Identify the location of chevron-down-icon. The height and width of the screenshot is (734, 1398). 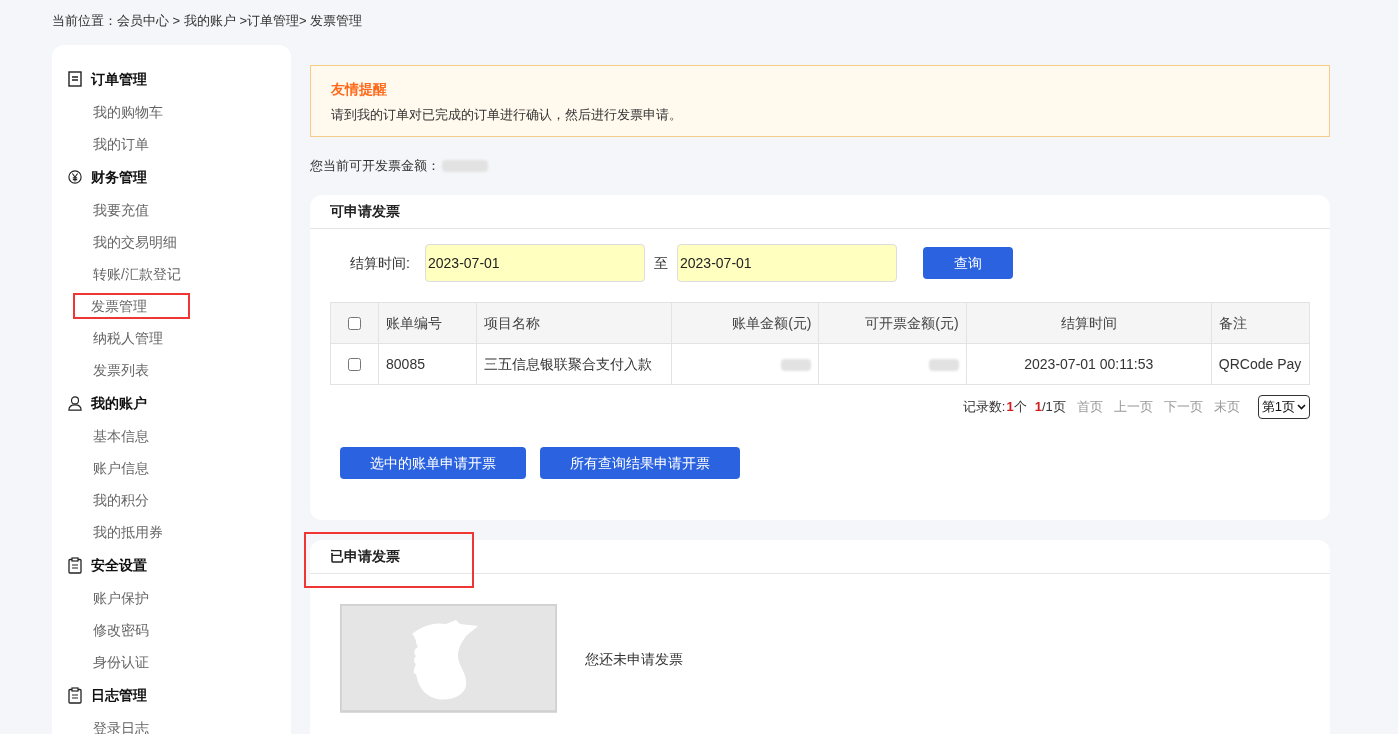
(1301, 407).